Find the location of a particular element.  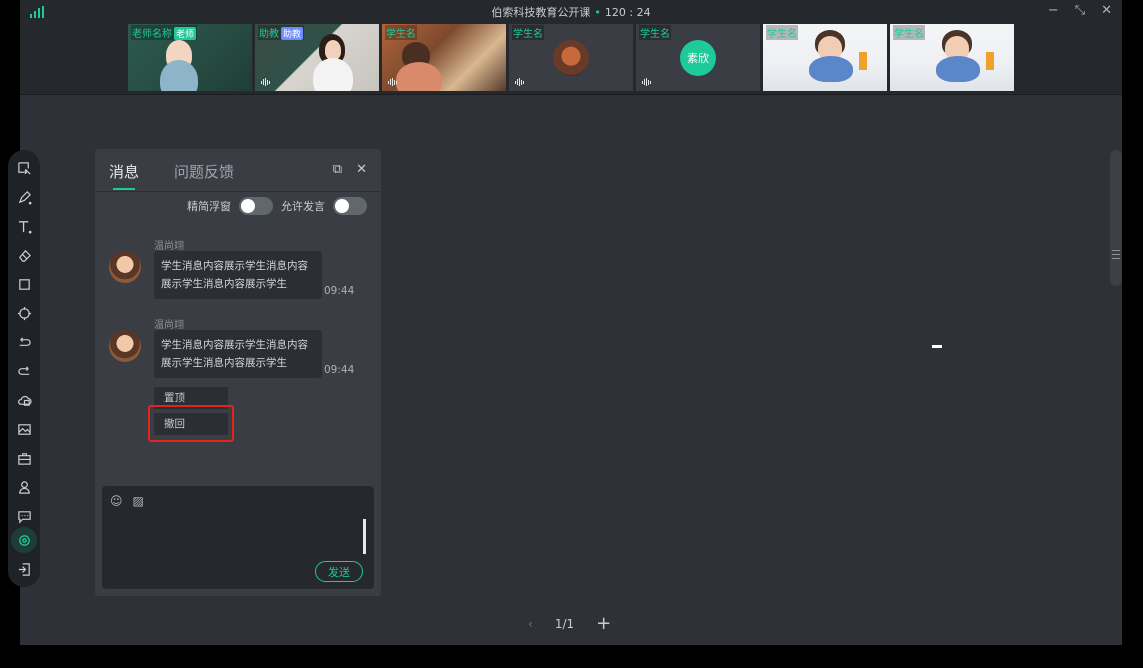

user-icon is located at coordinates (24, 487).